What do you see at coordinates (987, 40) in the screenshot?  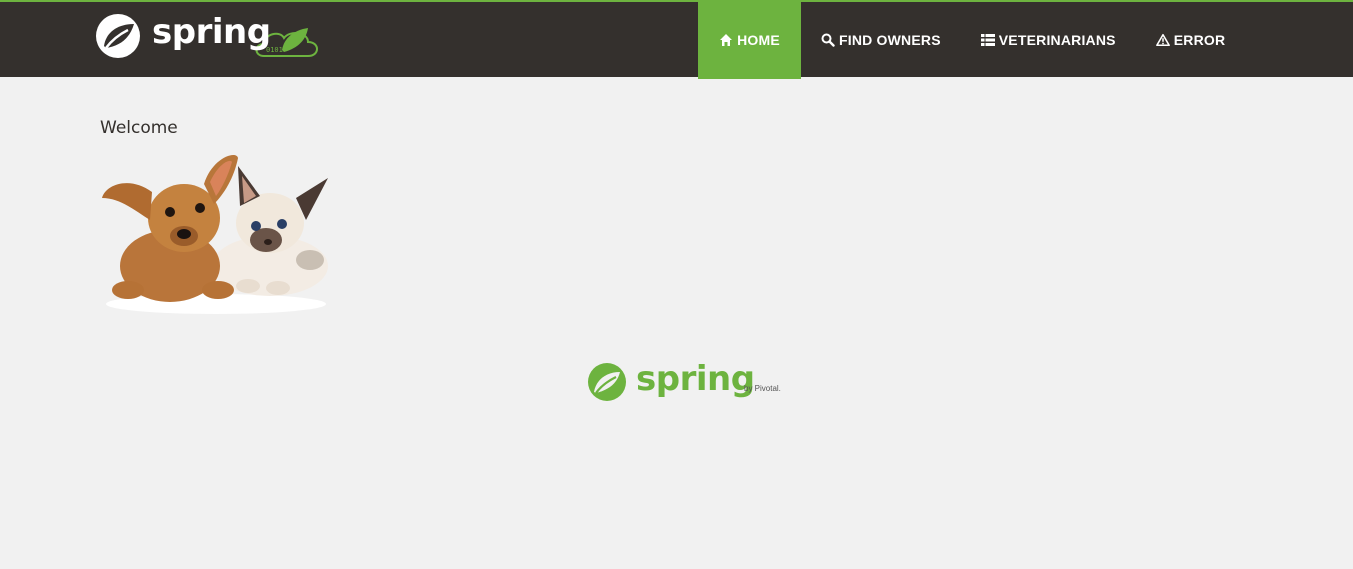 I see `list-icon` at bounding box center [987, 40].